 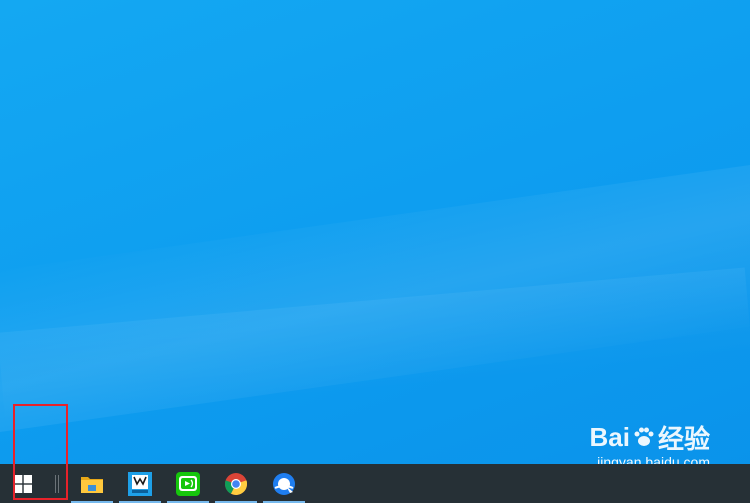 I want to click on watermark-logo: Bai 经验, so click(x=649, y=437).